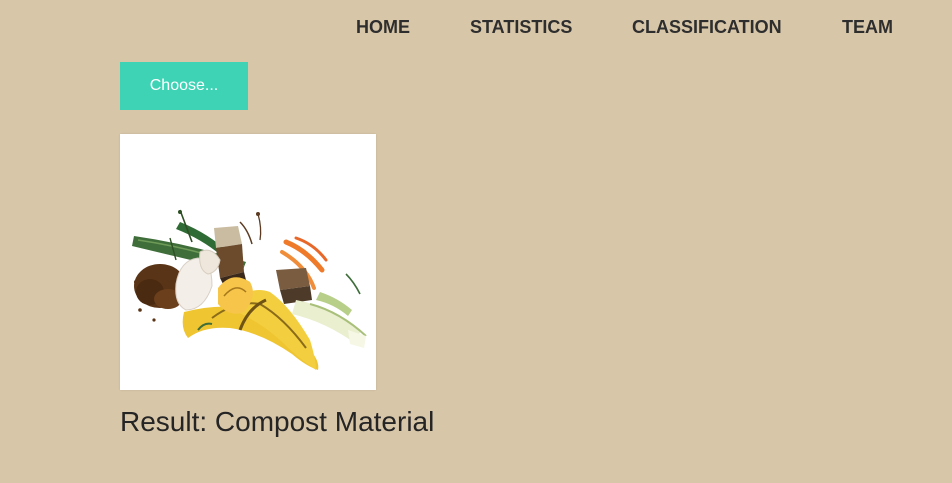  I want to click on top-navigation: HOME STATISTICS CLASSIFICATION TEAM, so click(476, 27).